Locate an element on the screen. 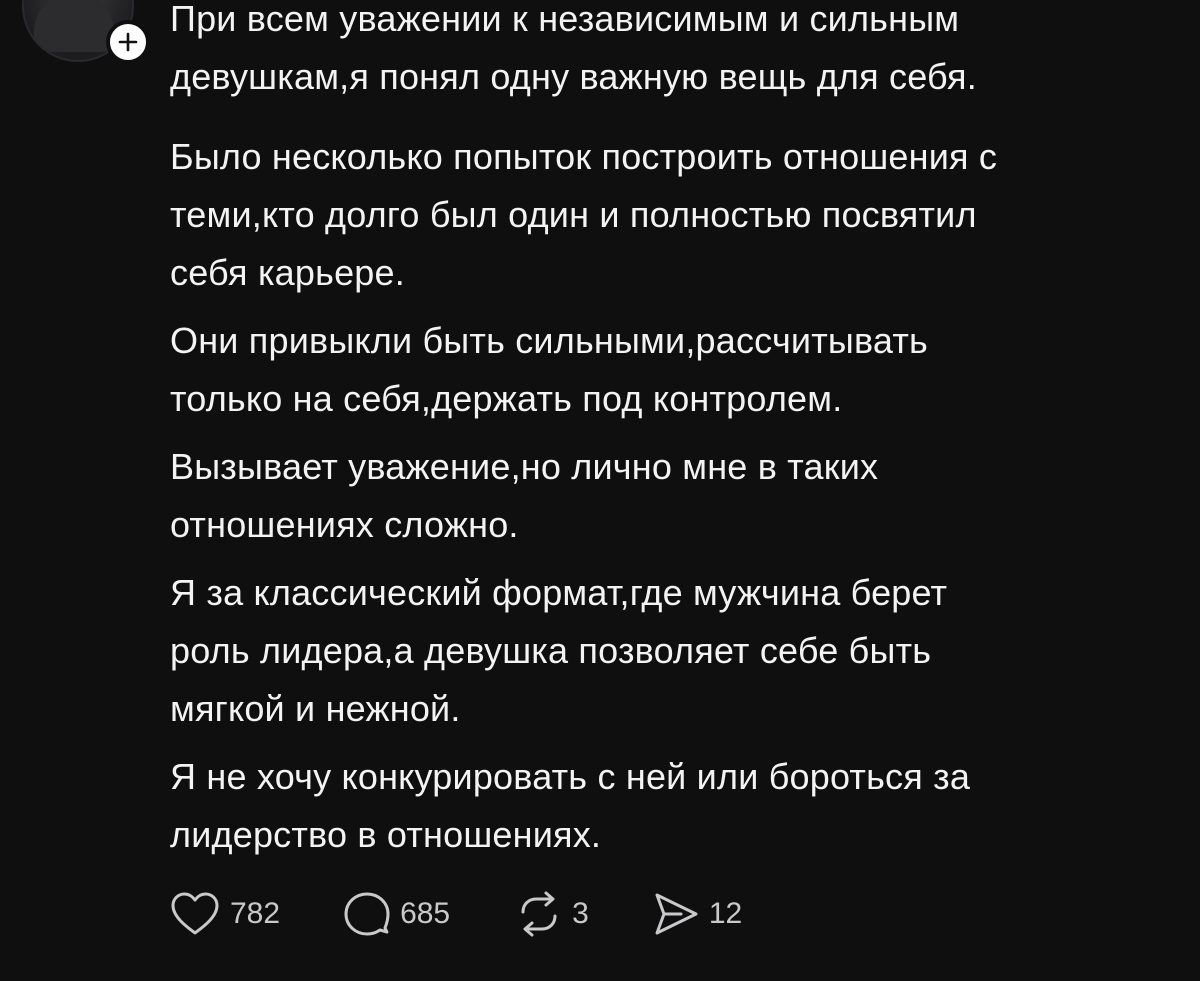 The height and width of the screenshot is (981, 1200). reply-count: 685 is located at coordinates (425, 913).